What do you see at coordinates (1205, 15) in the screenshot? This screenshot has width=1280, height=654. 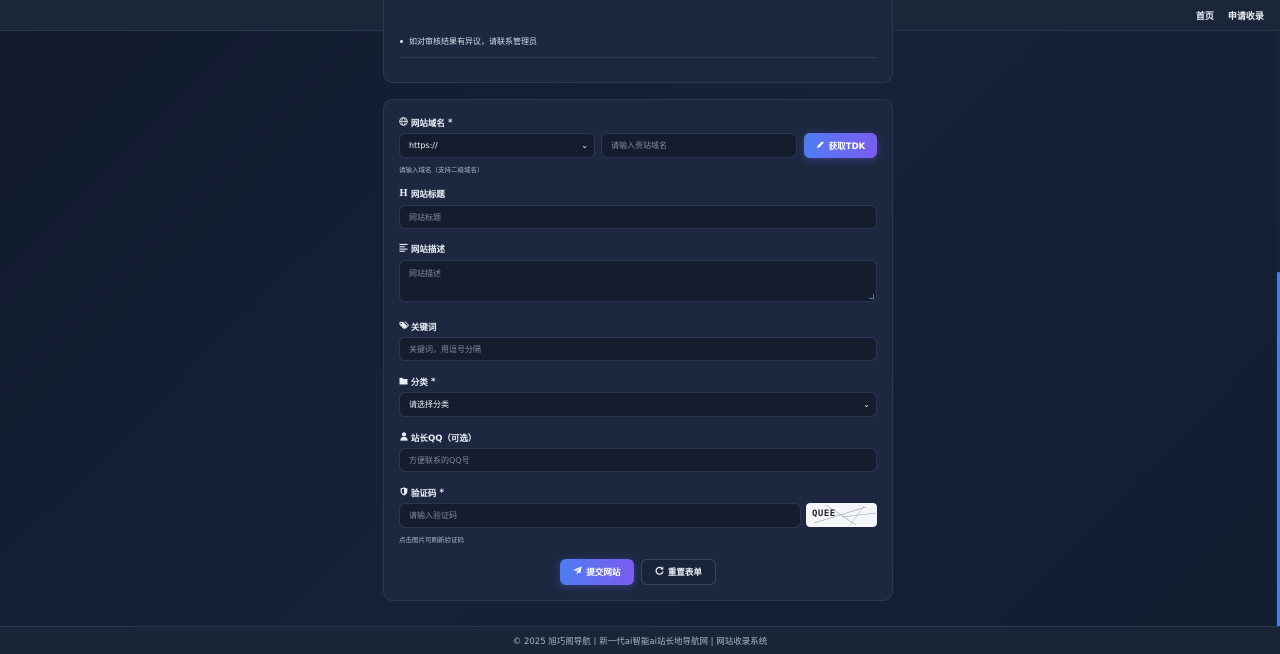 I see `nav-home-link: 首页` at bounding box center [1205, 15].